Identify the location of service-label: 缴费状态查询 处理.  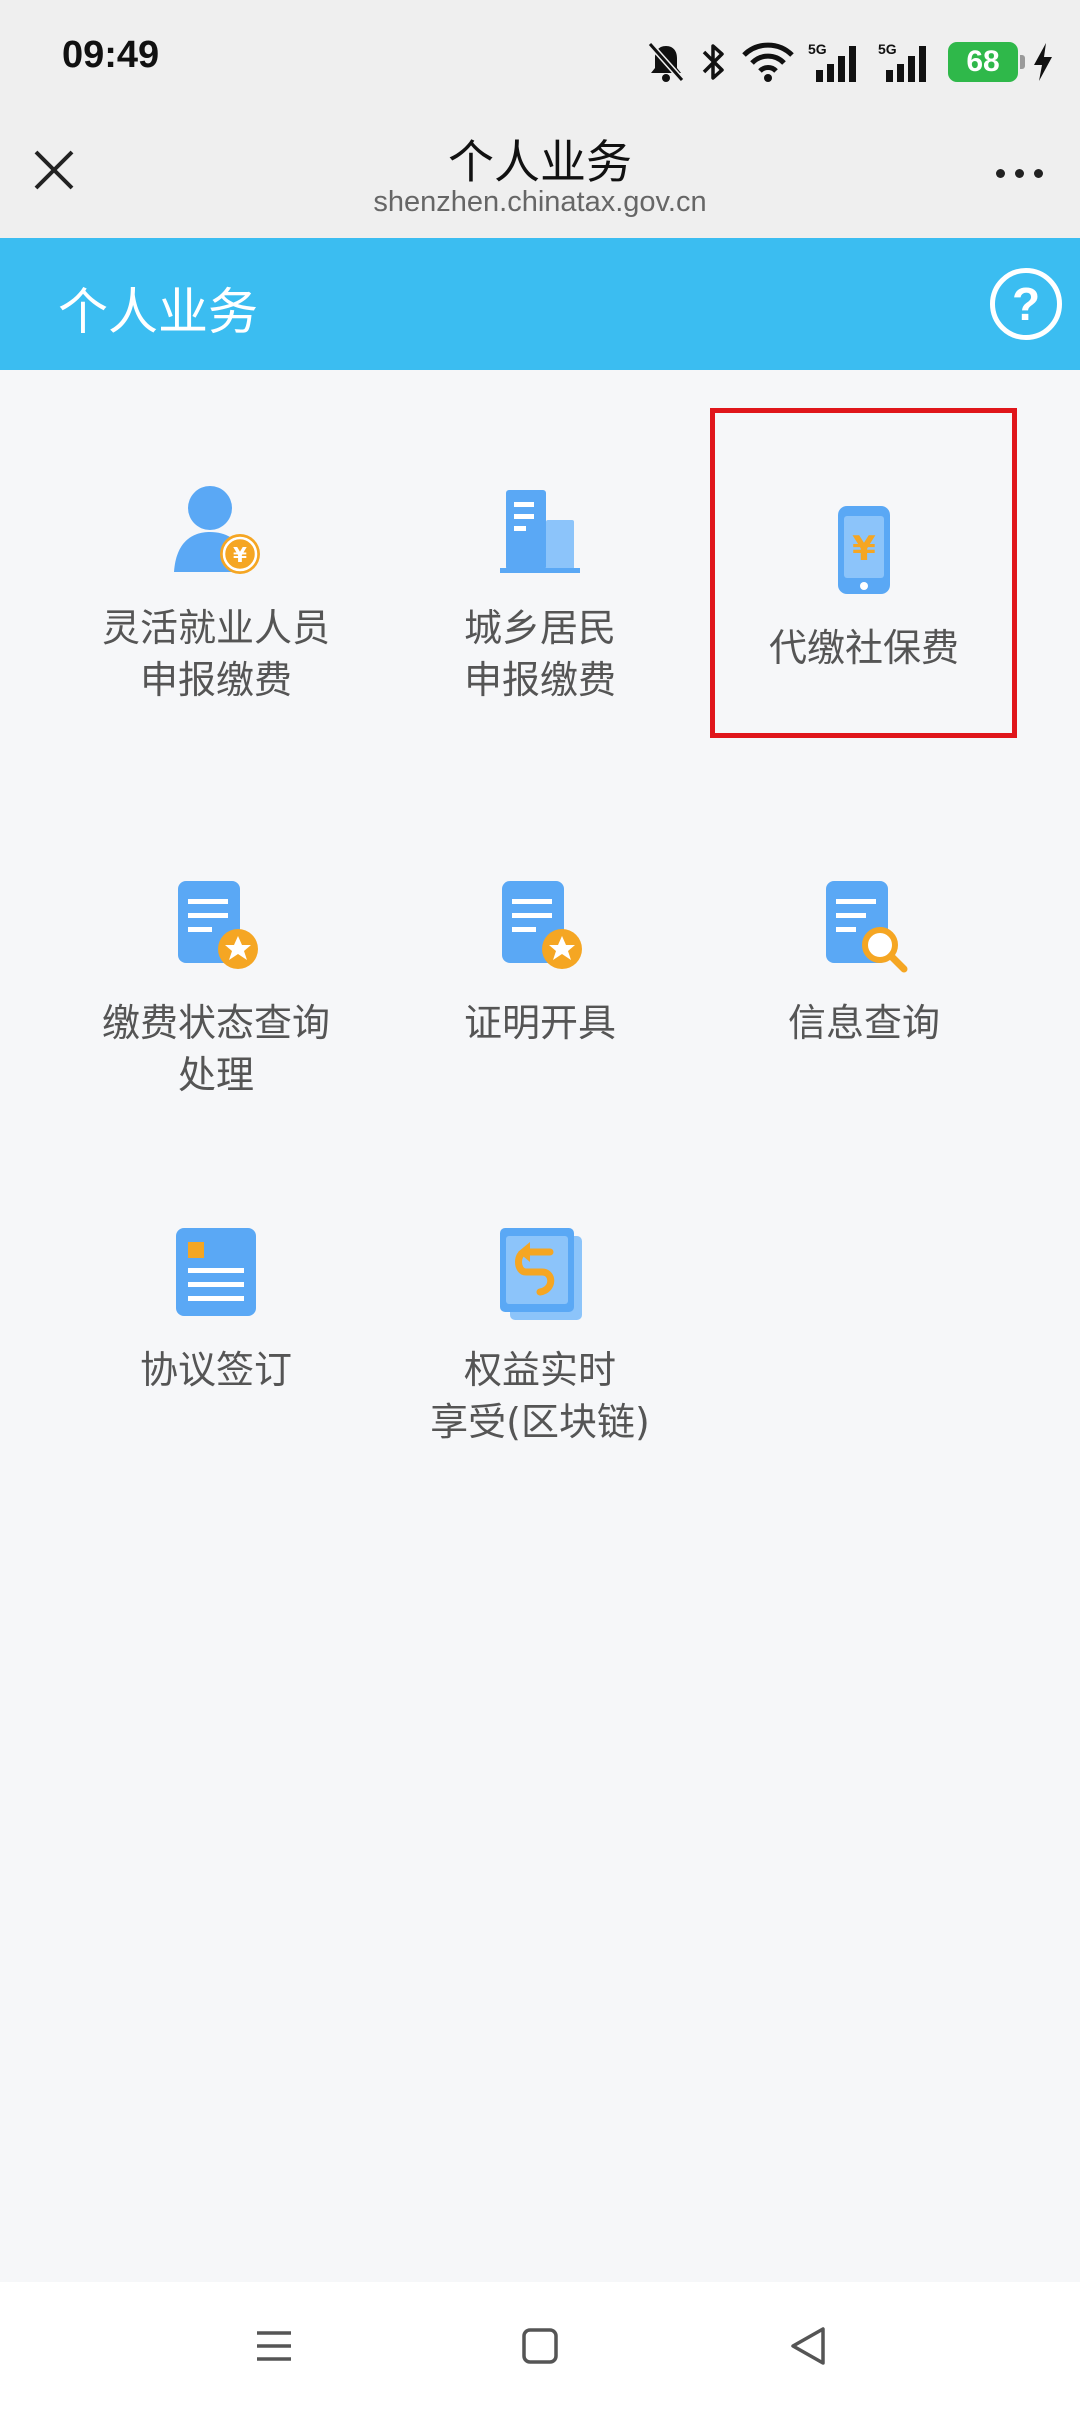
(215, 1049).